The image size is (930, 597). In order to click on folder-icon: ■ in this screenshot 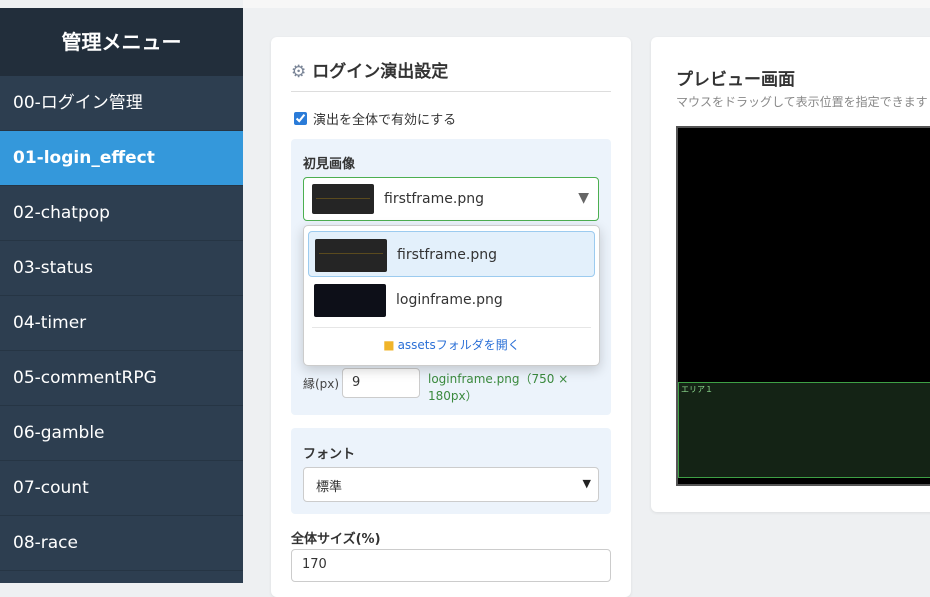, I will do `click(389, 345)`.